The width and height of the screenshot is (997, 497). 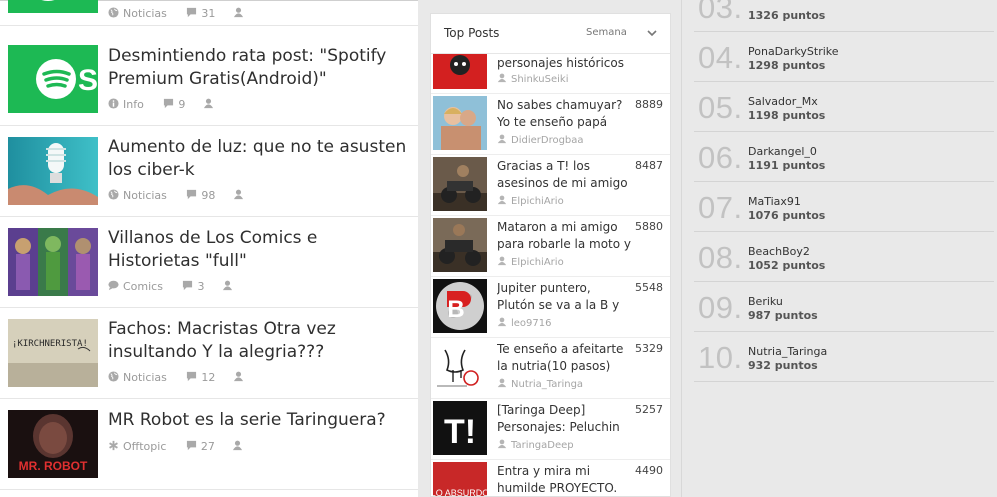 I want to click on taringa-logo-text: T!, so click(x=460, y=432).